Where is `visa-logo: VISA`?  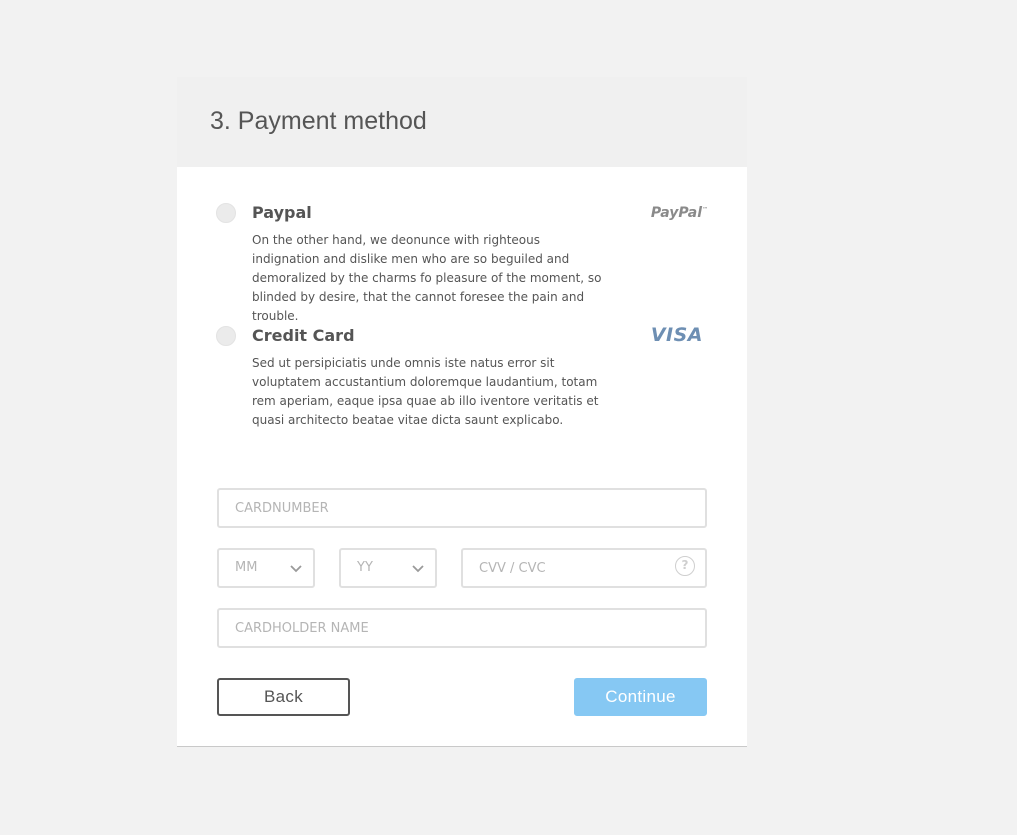 visa-logo: VISA is located at coordinates (676, 335).